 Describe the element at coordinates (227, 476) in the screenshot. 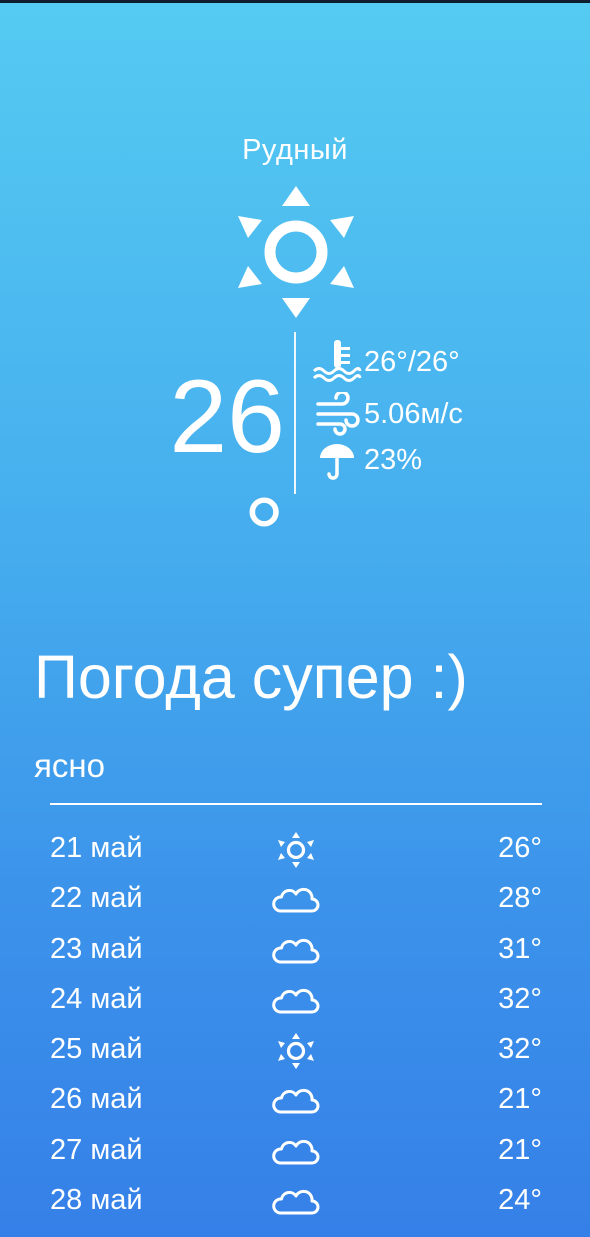

I see `current-temperature: 26 °` at that location.